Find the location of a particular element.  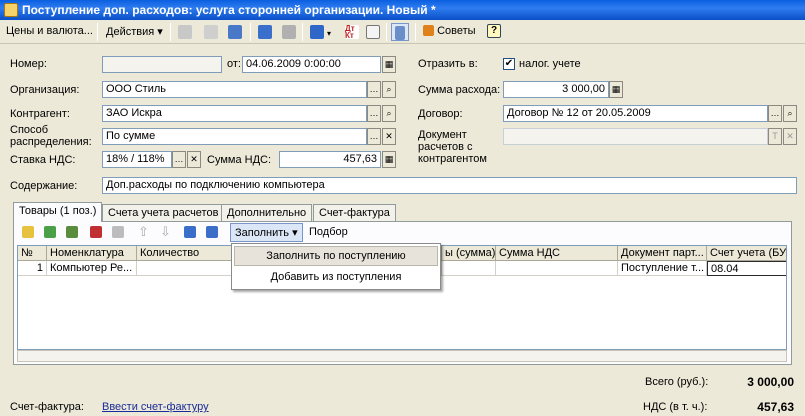

edit-row-icon is located at coordinates (73, 233).